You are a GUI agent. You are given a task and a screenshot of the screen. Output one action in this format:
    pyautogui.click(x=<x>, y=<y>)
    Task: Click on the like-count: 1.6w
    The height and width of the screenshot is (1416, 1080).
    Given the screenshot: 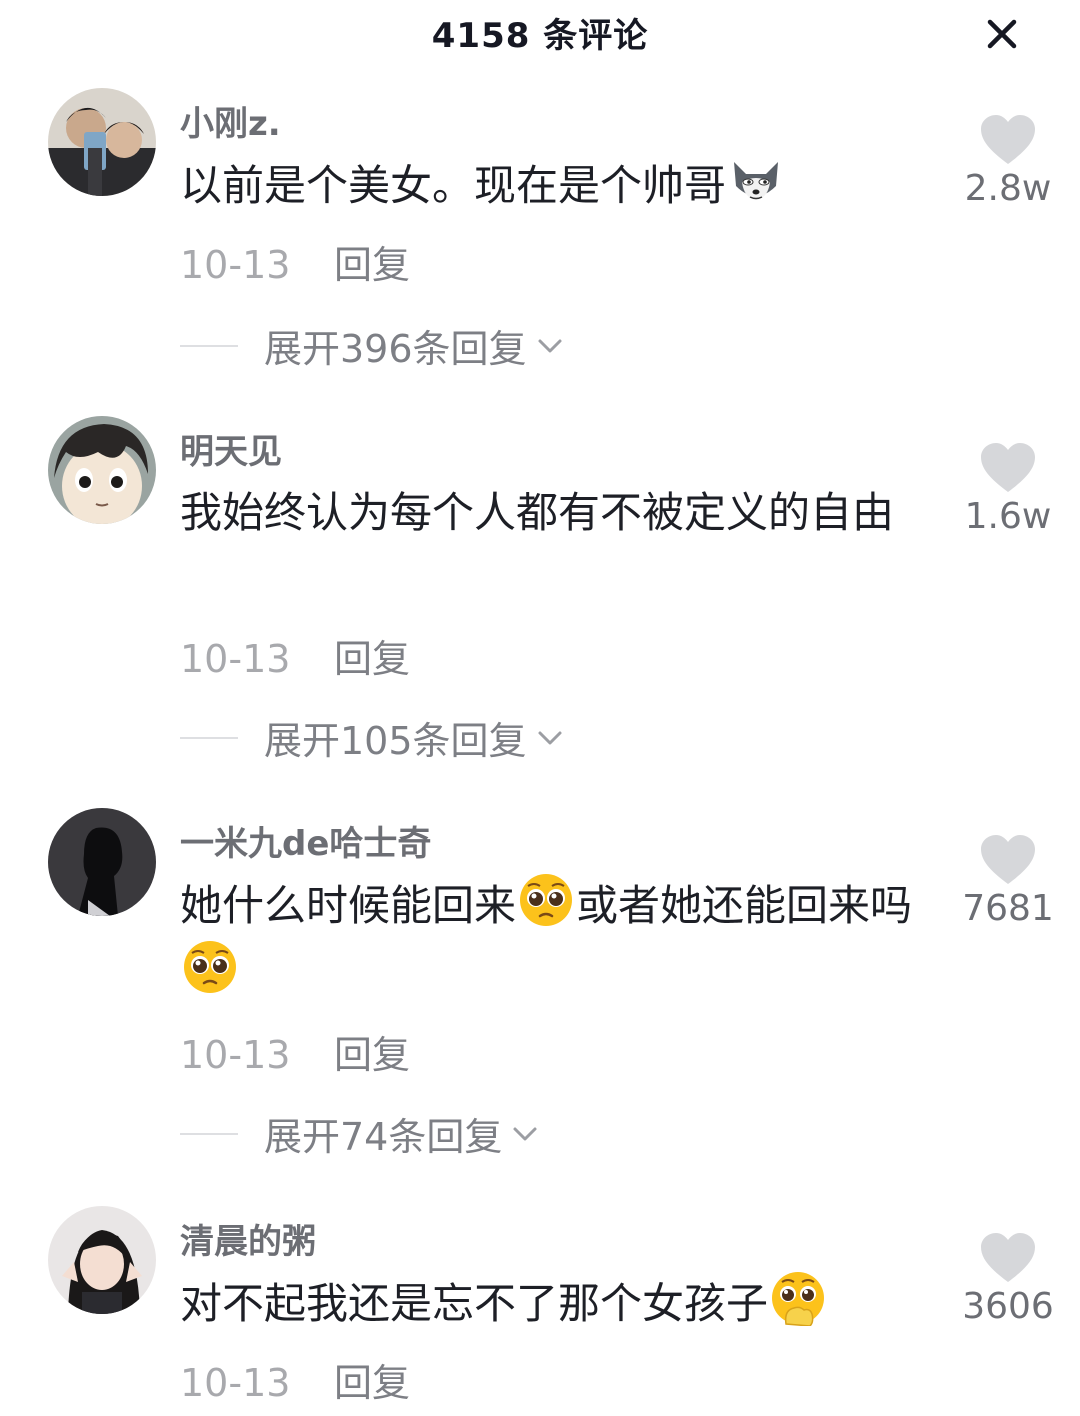 What is the action you would take?
    pyautogui.click(x=1008, y=516)
    